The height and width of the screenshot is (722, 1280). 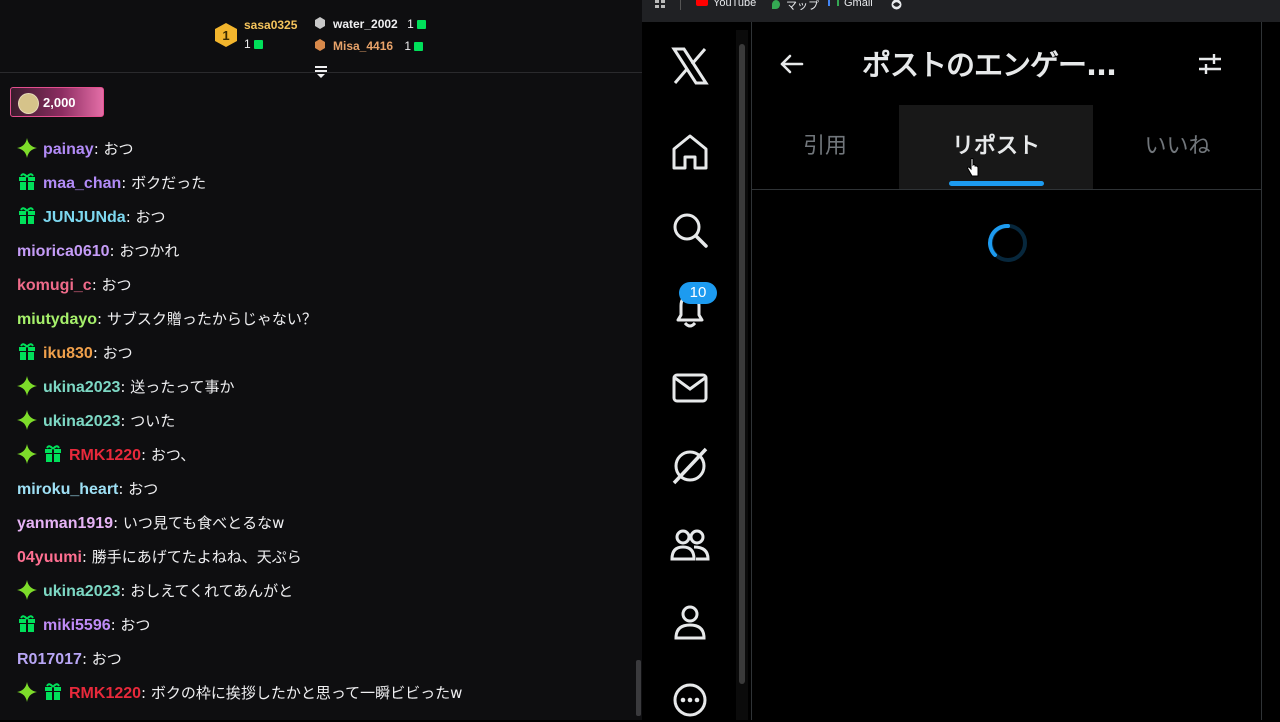 What do you see at coordinates (690, 230) in the screenshot?
I see `search-icon` at bounding box center [690, 230].